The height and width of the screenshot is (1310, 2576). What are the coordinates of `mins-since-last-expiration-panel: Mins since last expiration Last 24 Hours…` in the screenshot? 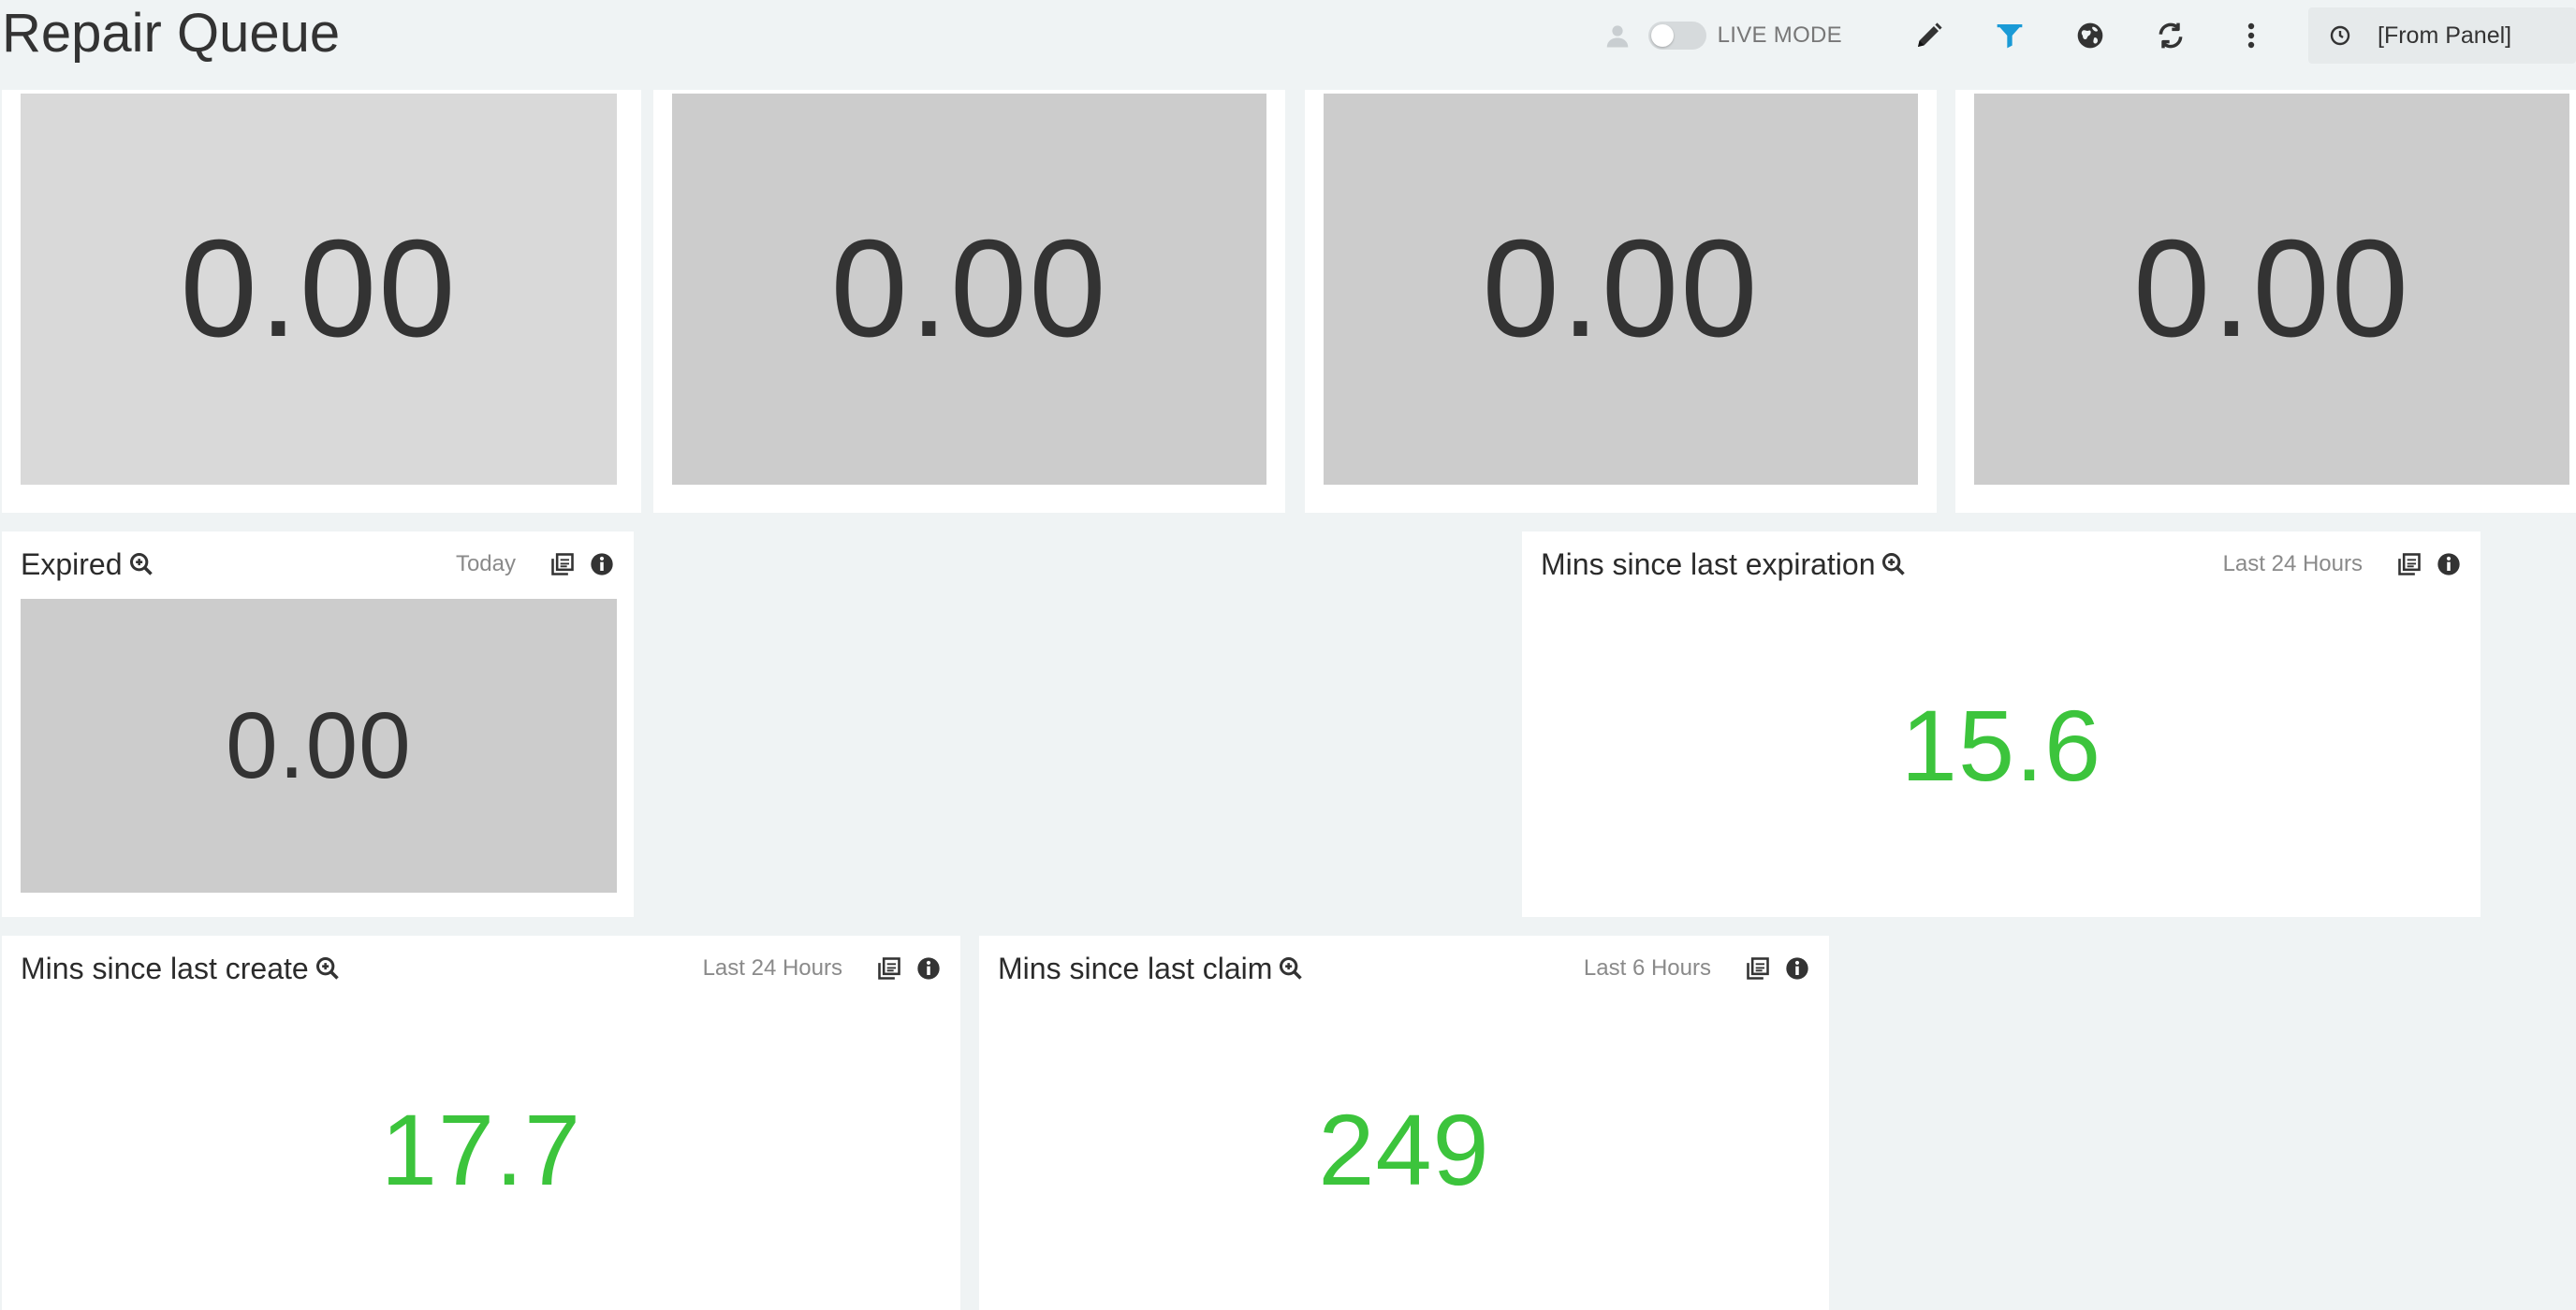 It's located at (2002, 724).